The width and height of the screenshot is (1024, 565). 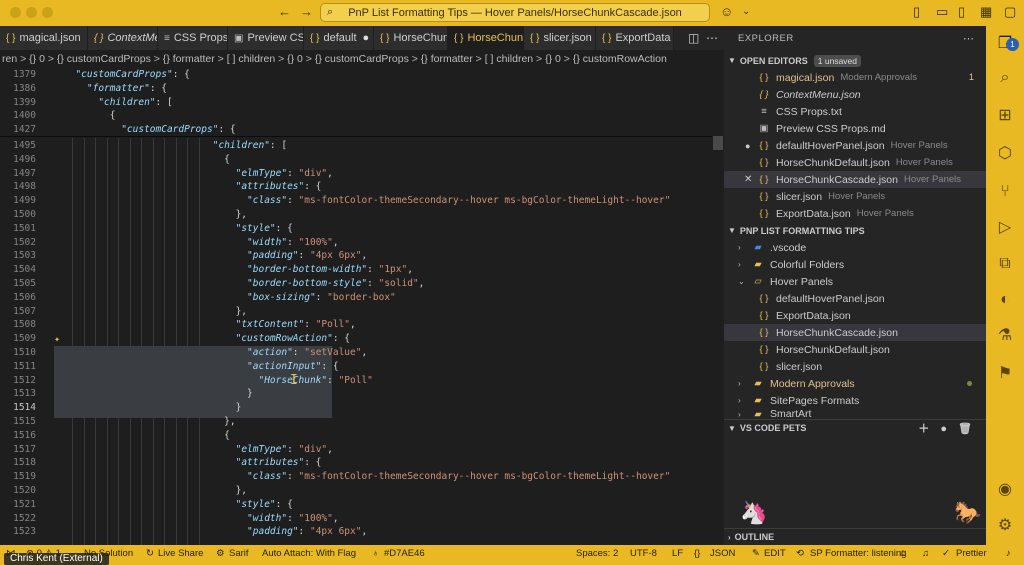 I want to click on toggle-secondary-sidebar-icon: ▯, so click(x=961, y=12).